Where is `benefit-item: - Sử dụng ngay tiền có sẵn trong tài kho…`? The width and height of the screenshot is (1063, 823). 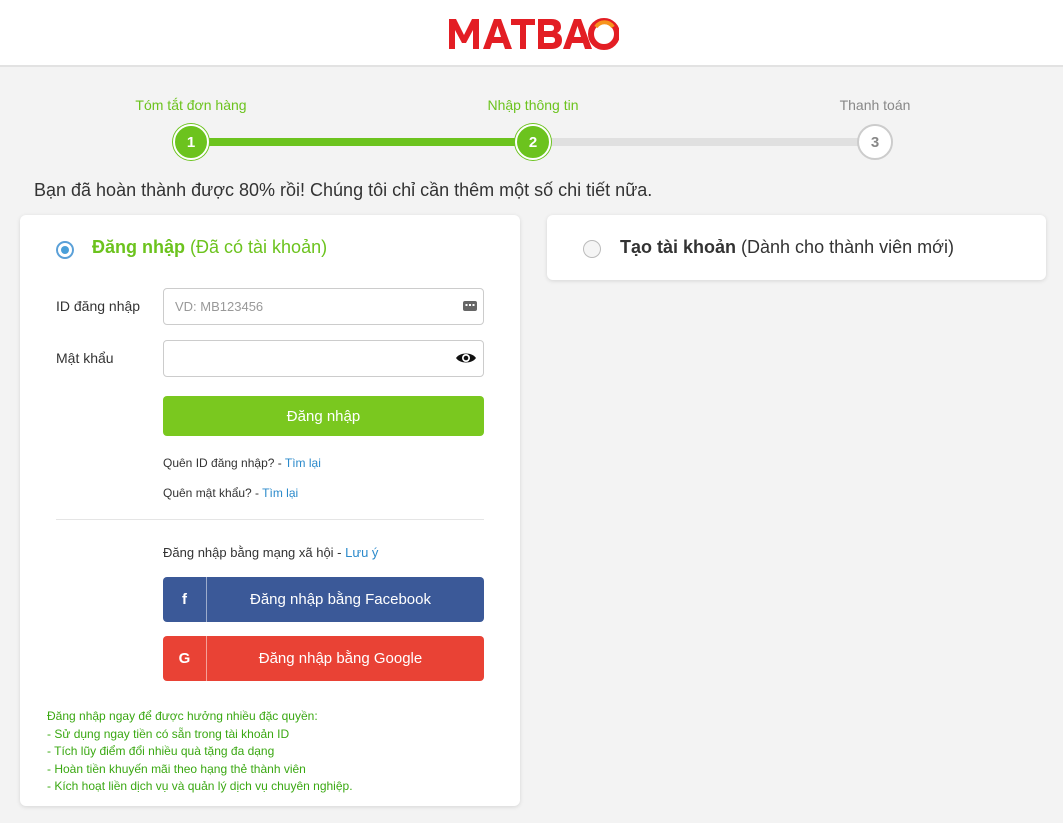 benefit-item: - Sử dụng ngay tiền có sẵn trong tài kho… is located at coordinates (168, 733).